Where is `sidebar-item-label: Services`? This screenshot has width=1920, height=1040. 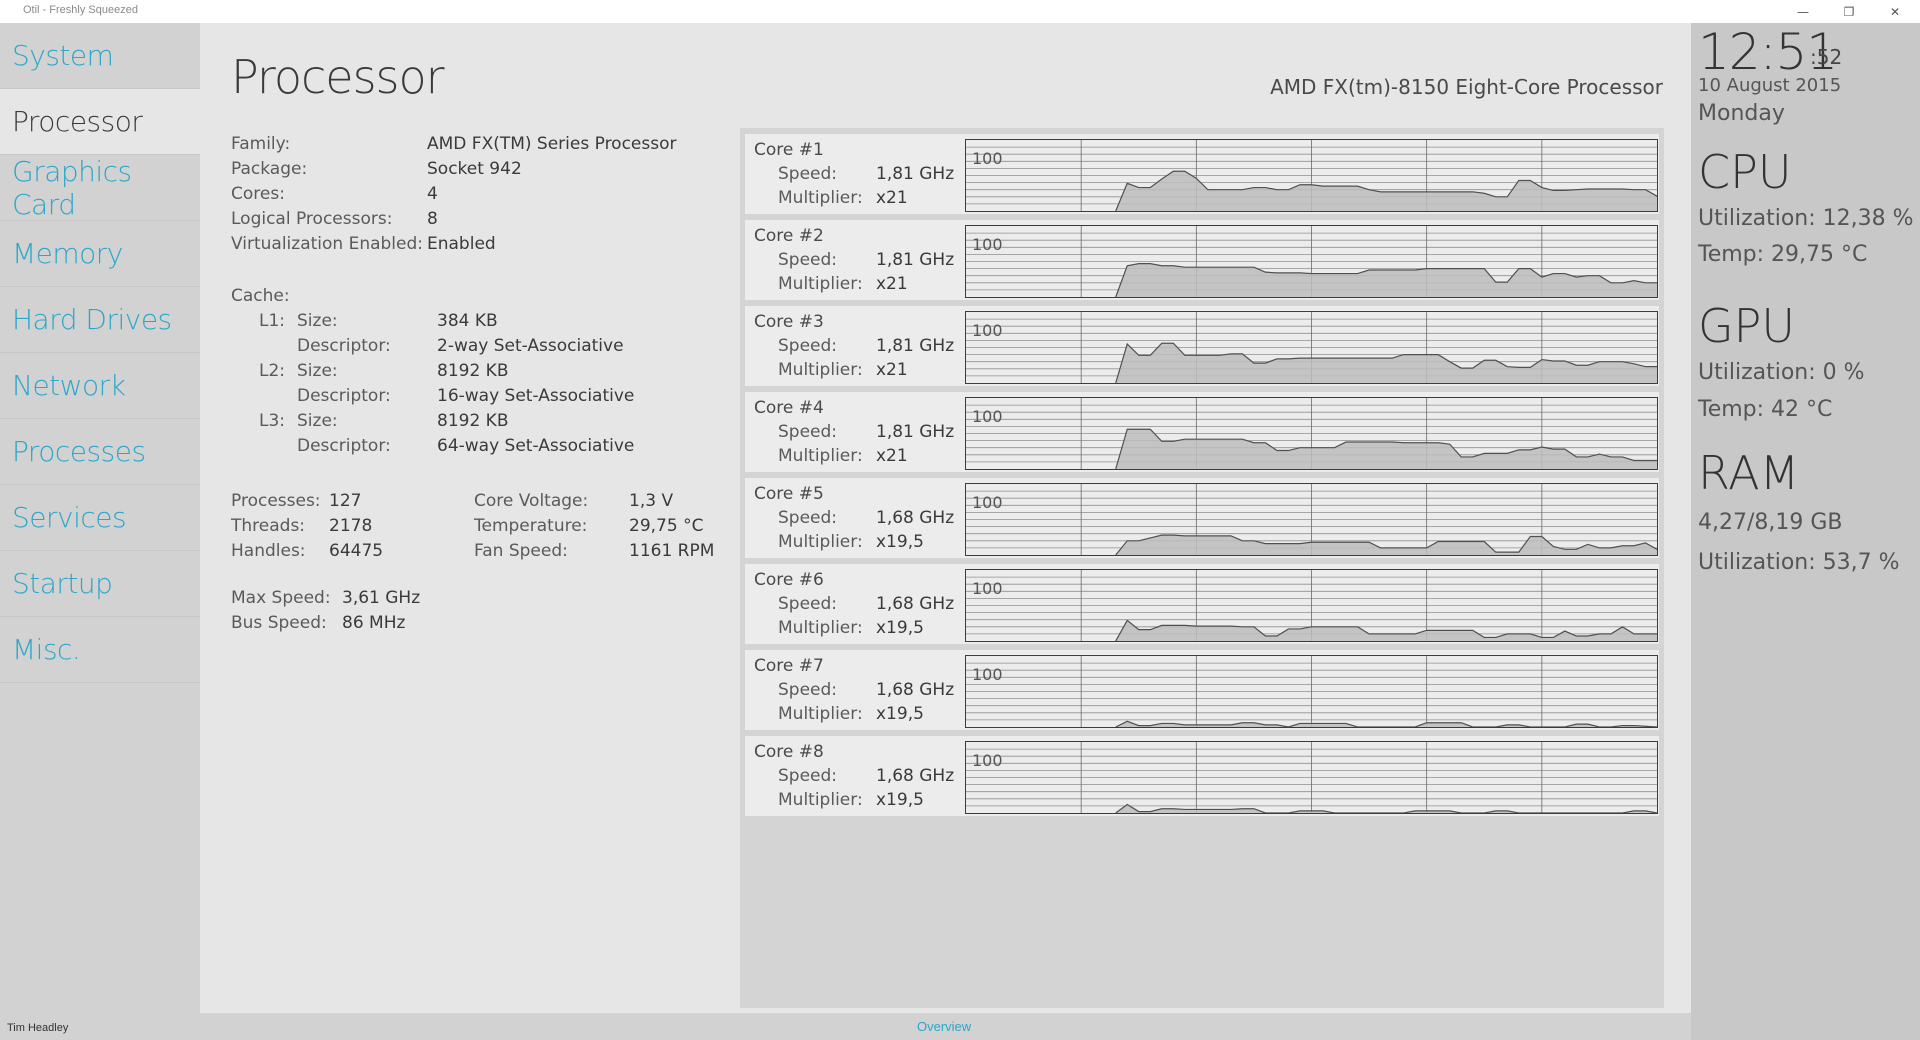
sidebar-item-label: Services is located at coordinates (69, 517).